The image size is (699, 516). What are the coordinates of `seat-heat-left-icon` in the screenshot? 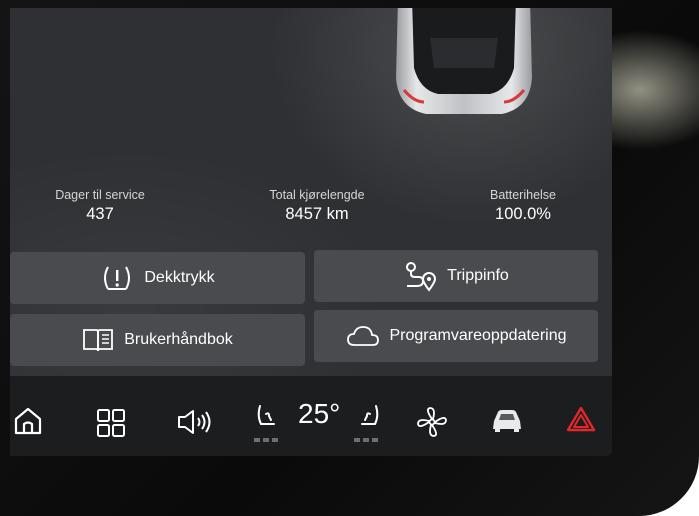 It's located at (267, 418).